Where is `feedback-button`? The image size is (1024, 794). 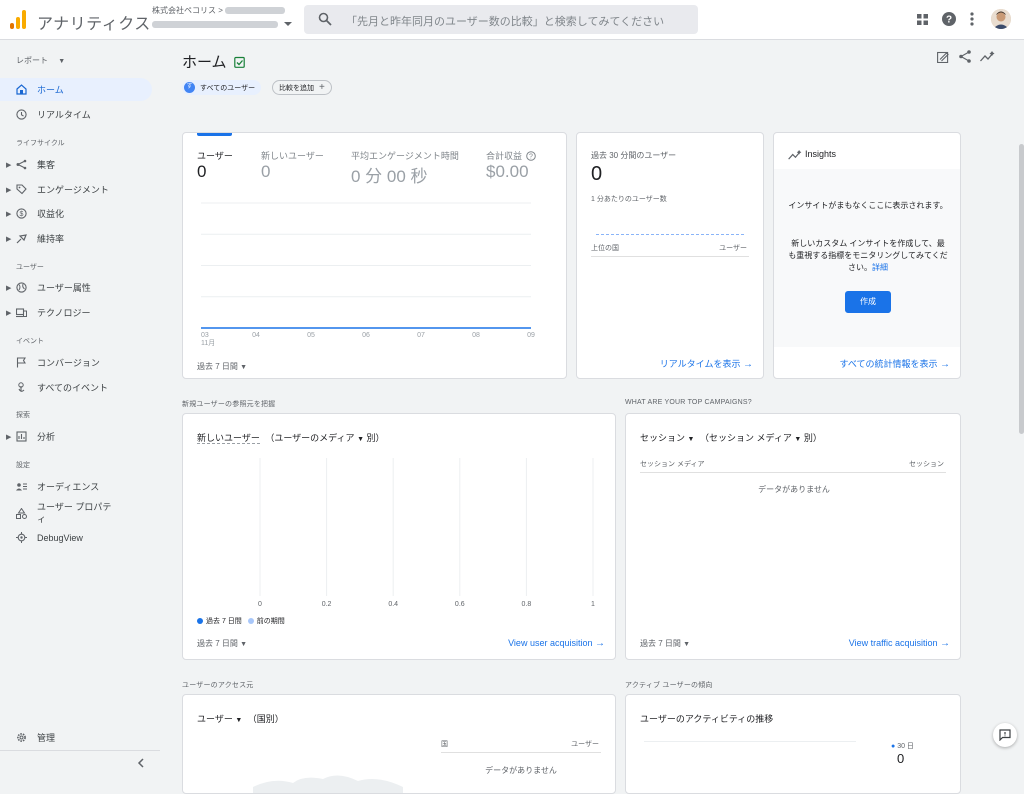
feedback-button is located at coordinates (1005, 735).